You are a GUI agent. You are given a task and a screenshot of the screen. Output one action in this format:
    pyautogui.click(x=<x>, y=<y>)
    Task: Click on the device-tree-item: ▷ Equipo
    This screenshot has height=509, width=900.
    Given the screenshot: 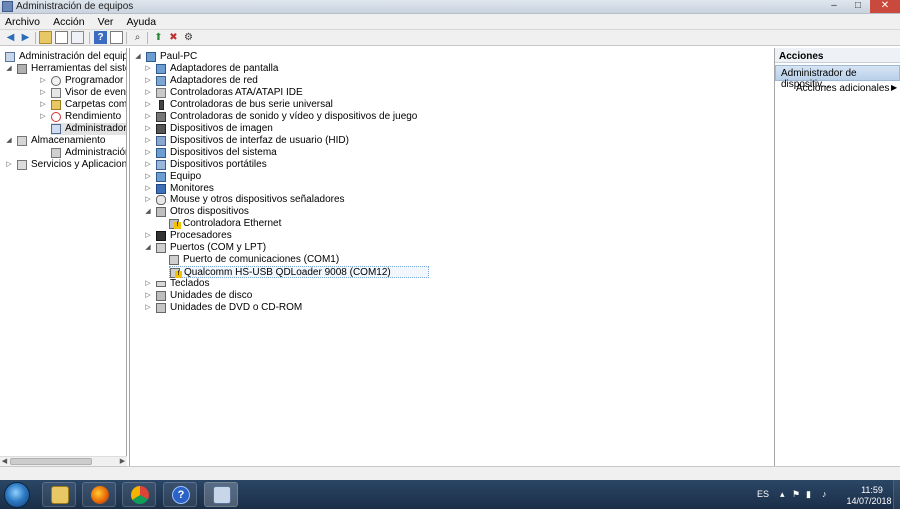 What is the action you would take?
    pyautogui.click(x=280, y=177)
    